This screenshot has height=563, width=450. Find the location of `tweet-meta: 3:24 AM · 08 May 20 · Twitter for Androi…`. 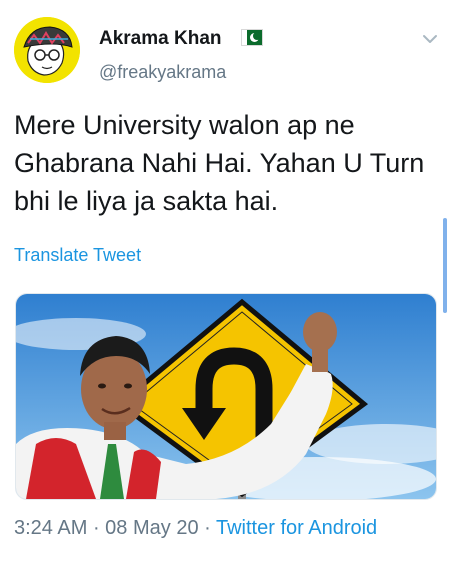

tweet-meta: 3:24 AM · 08 May 20 · Twitter for Androi… is located at coordinates (195, 528).